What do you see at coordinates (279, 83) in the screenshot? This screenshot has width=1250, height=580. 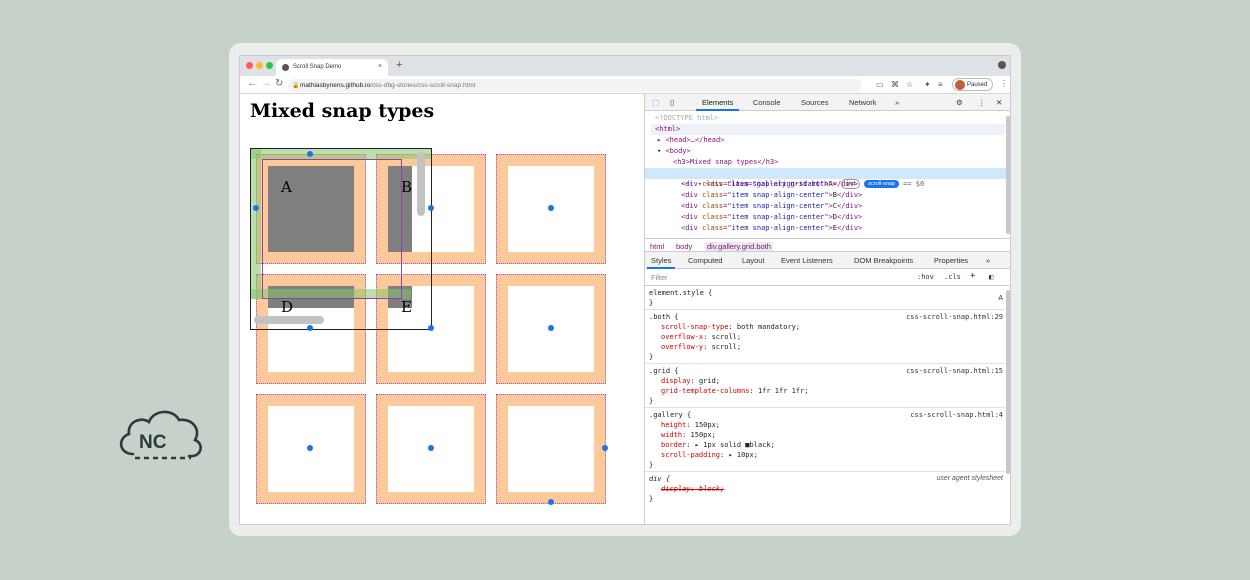 I see `reload-icon: ↻` at bounding box center [279, 83].